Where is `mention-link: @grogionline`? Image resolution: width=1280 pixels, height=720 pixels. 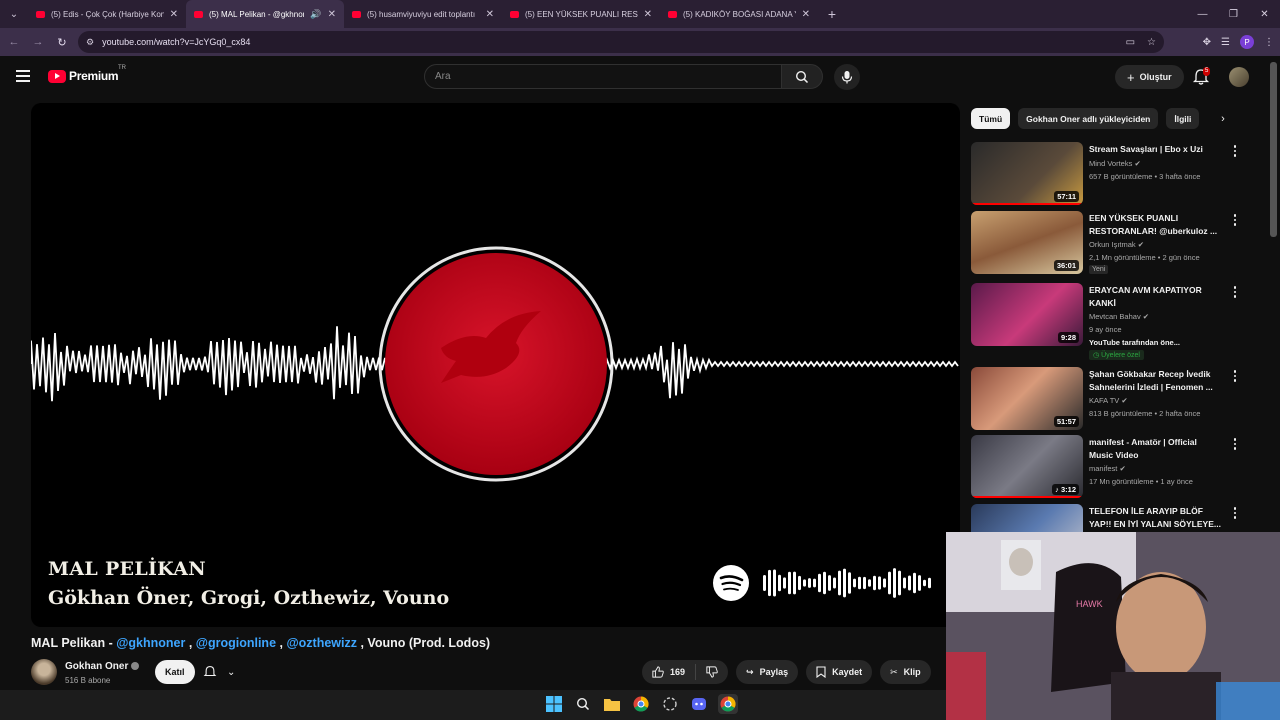 mention-link: @grogionline is located at coordinates (236, 643).